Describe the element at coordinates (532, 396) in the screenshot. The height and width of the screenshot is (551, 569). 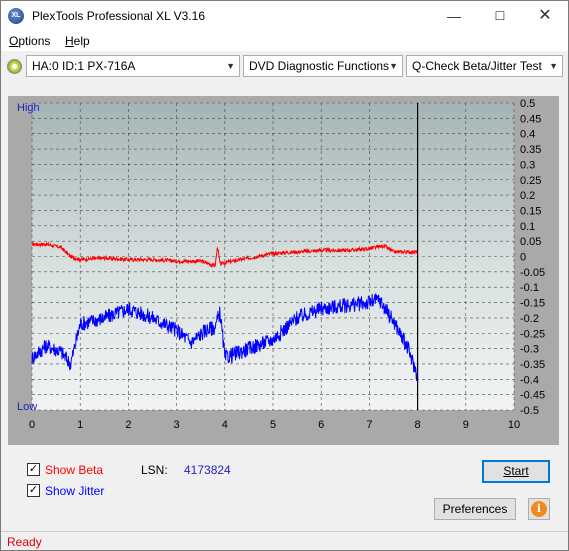
I see `y-tick-label: -0.45` at that location.